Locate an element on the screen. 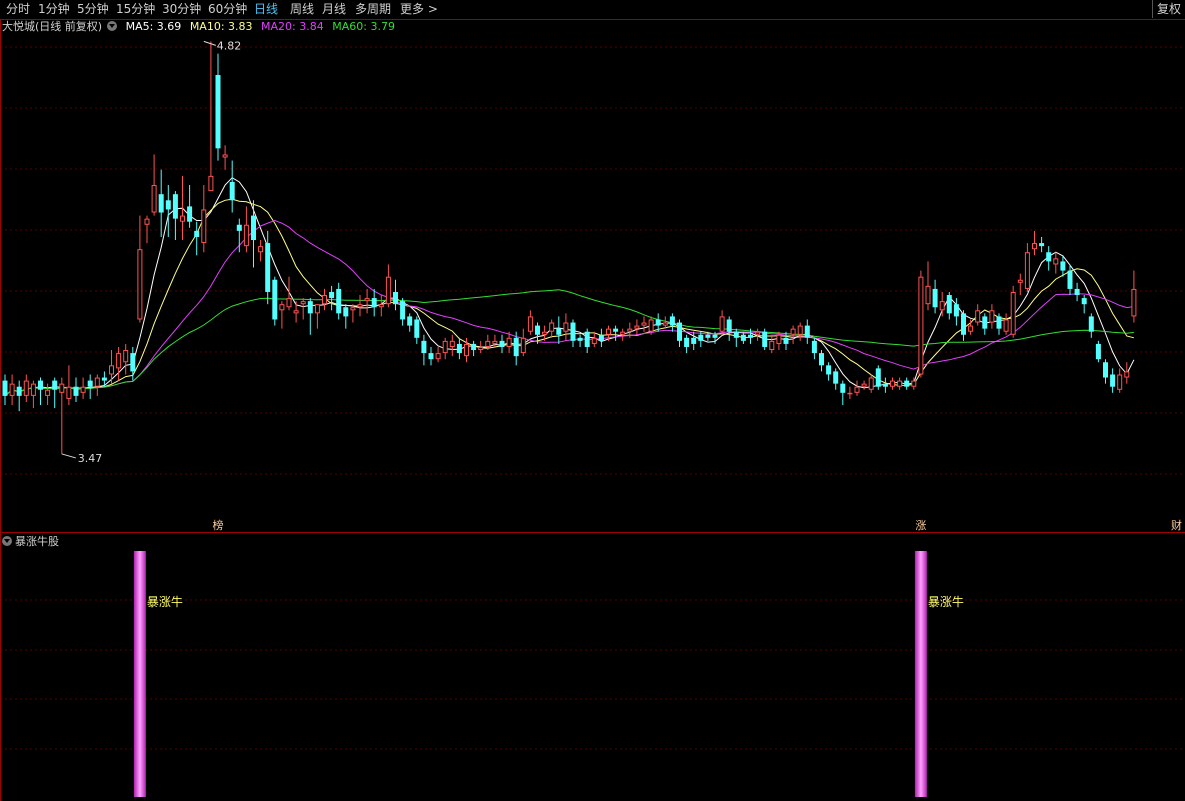 This screenshot has height=801, width=1185. indicator-title: 暴涨牛股 is located at coordinates (30, 542).